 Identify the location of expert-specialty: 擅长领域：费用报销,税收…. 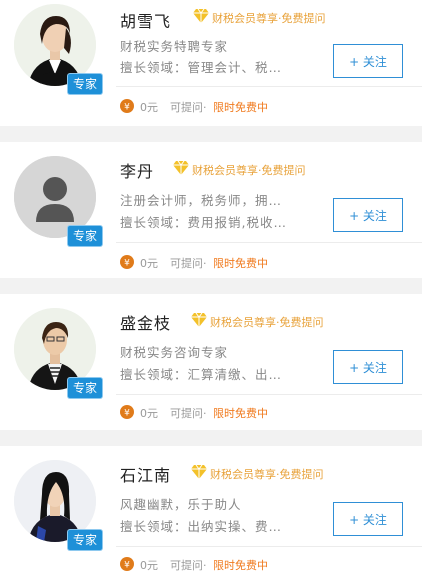
(203, 222).